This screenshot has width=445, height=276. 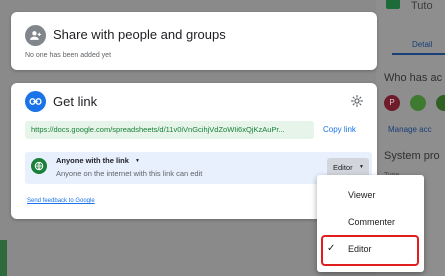 What do you see at coordinates (392, 103) in the screenshot?
I see `avatar: P` at bounding box center [392, 103].